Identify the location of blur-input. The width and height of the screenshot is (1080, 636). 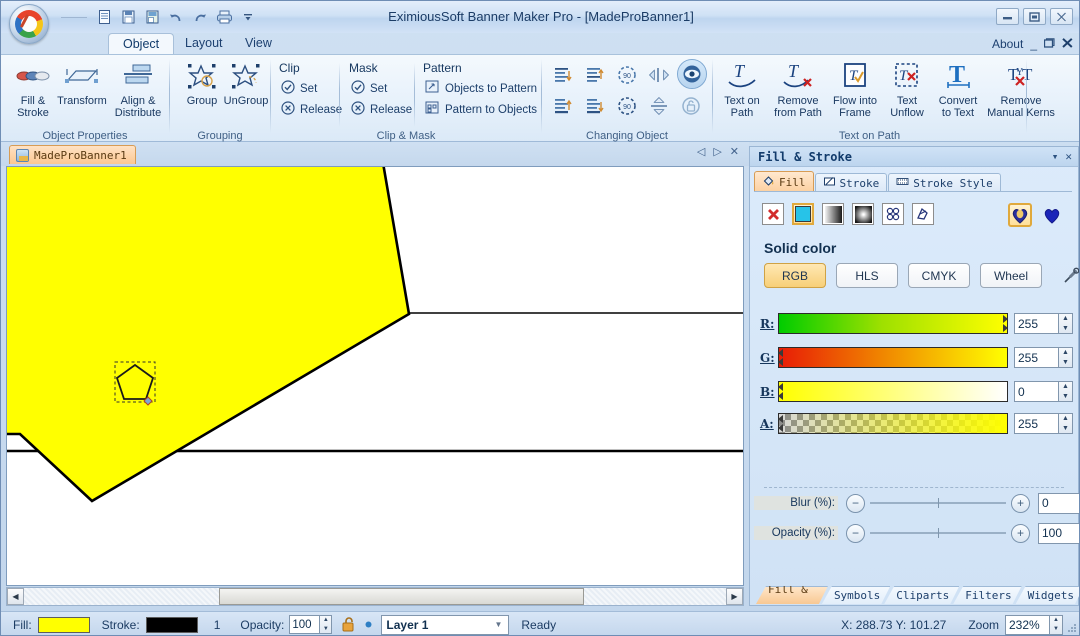
(1058, 503).